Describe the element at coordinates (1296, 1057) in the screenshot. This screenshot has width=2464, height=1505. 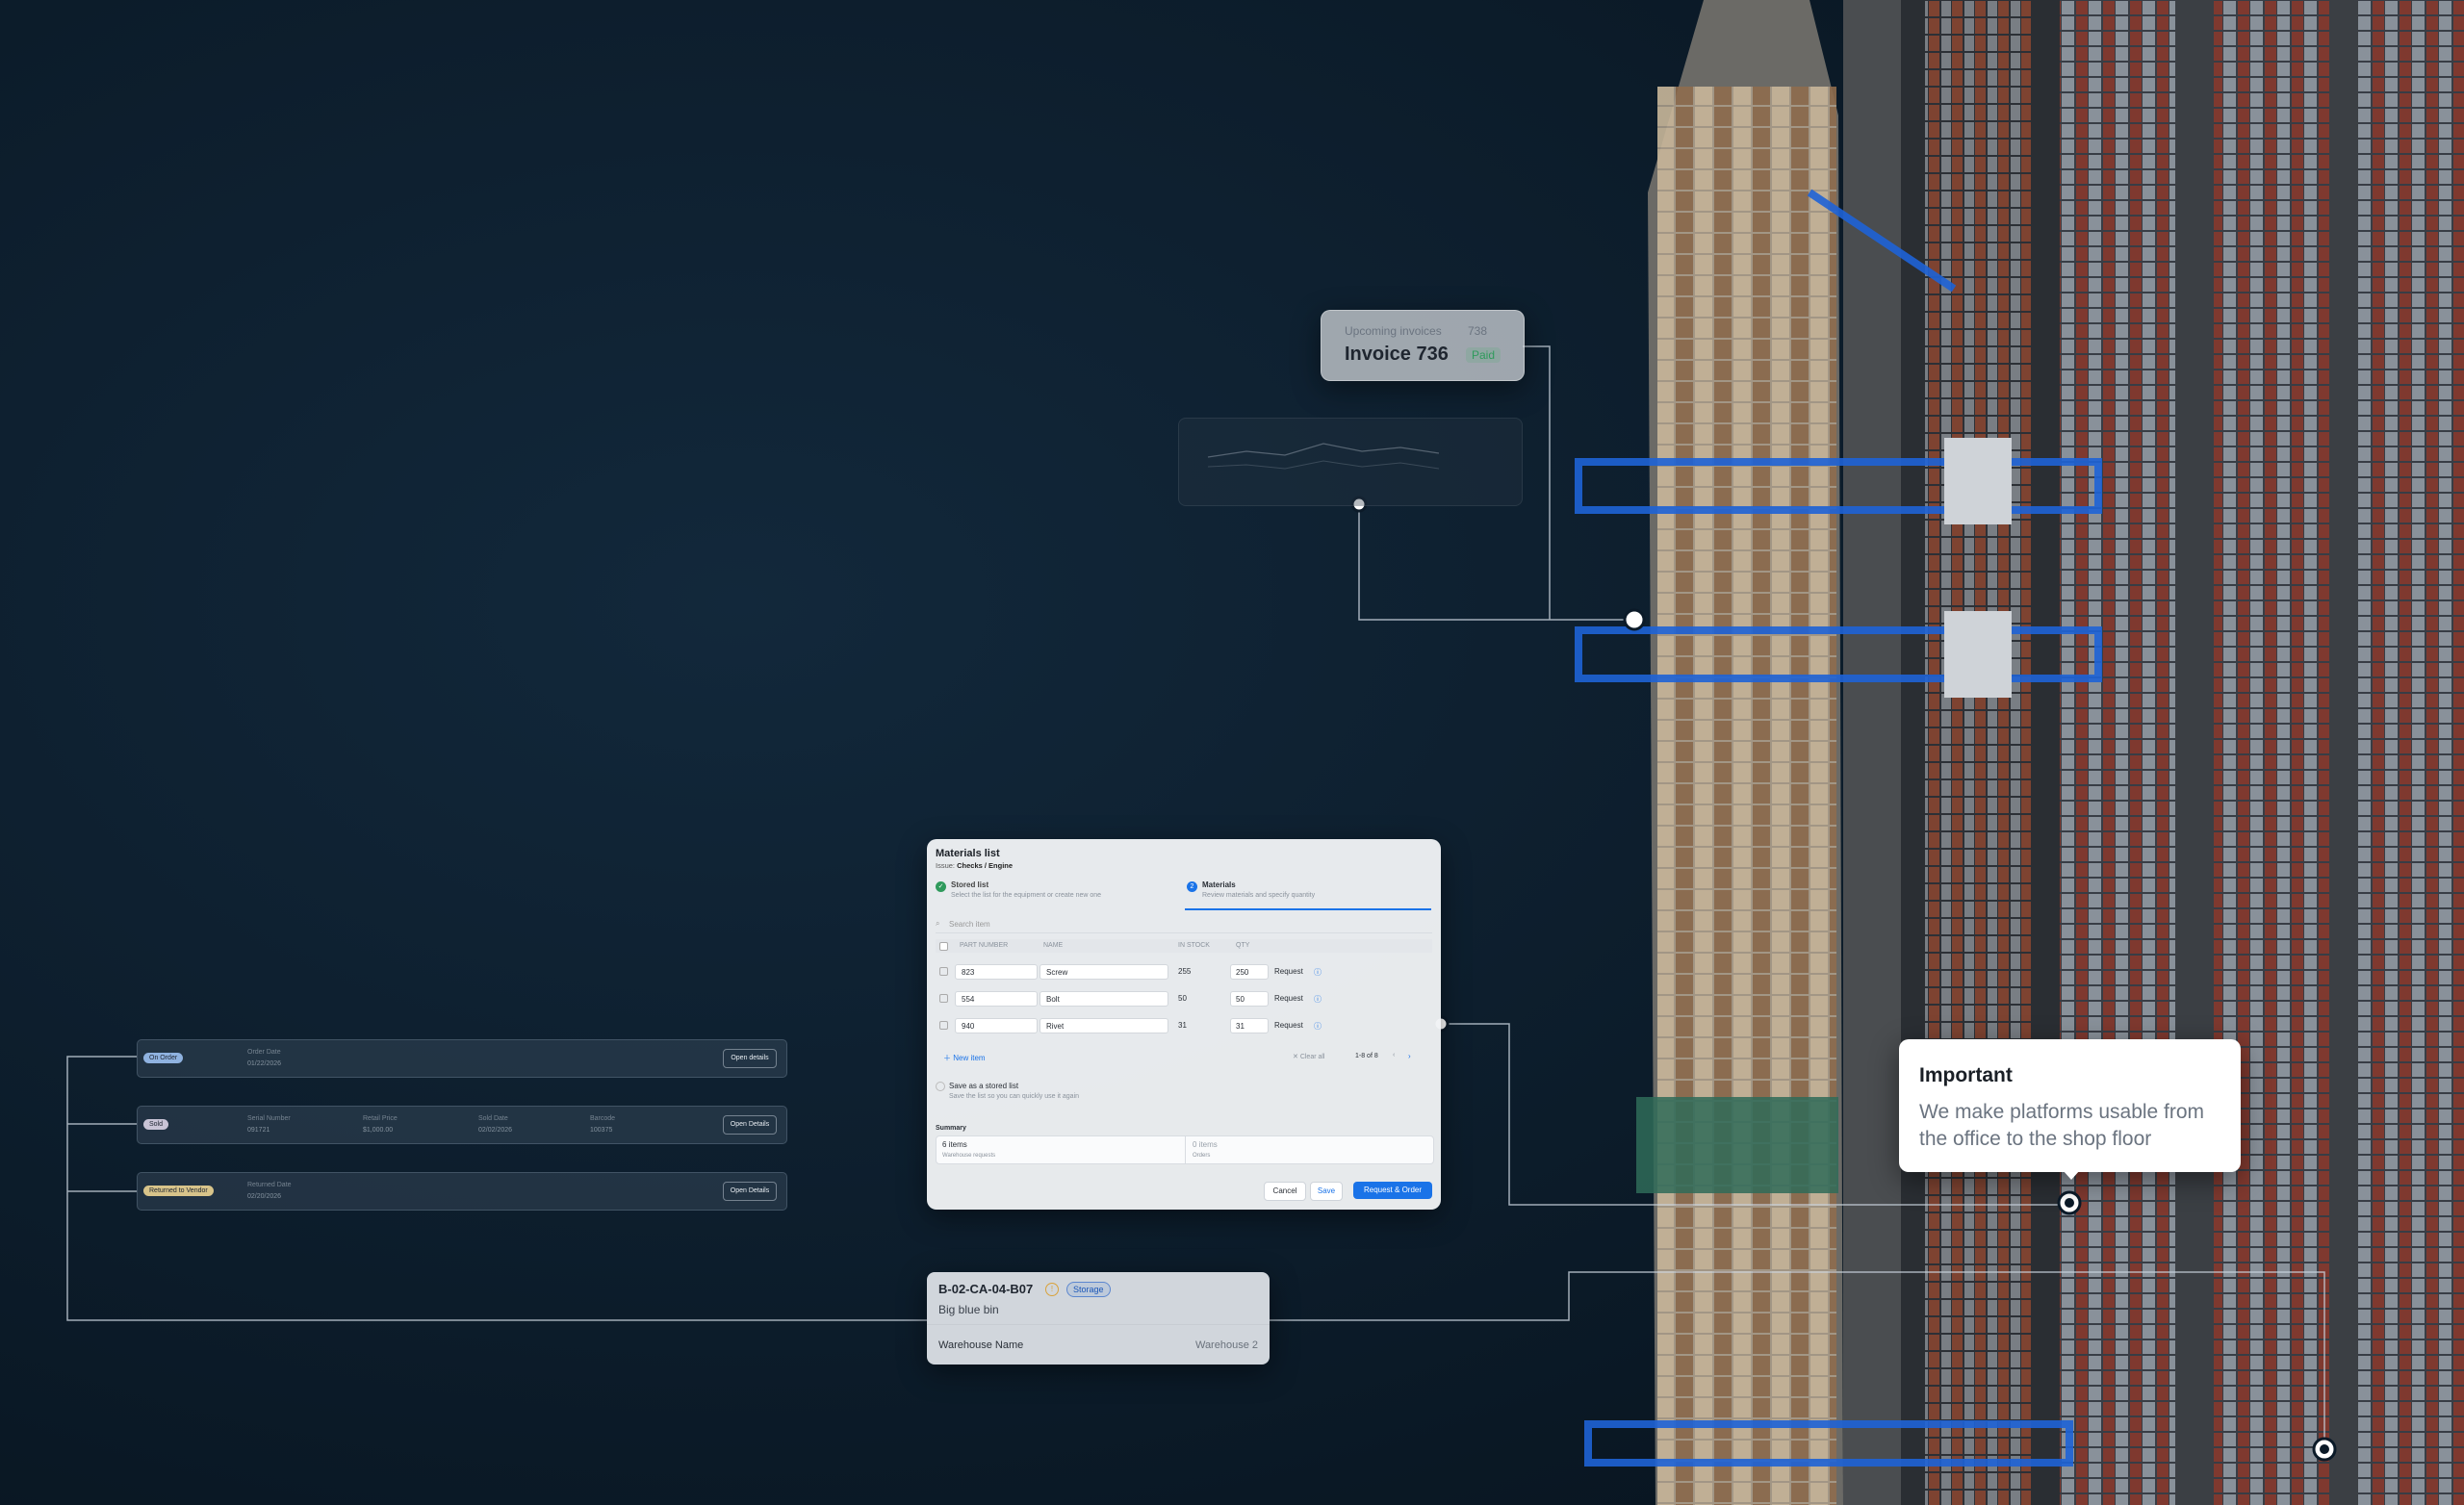
I see `close-icon: ✕` at that location.